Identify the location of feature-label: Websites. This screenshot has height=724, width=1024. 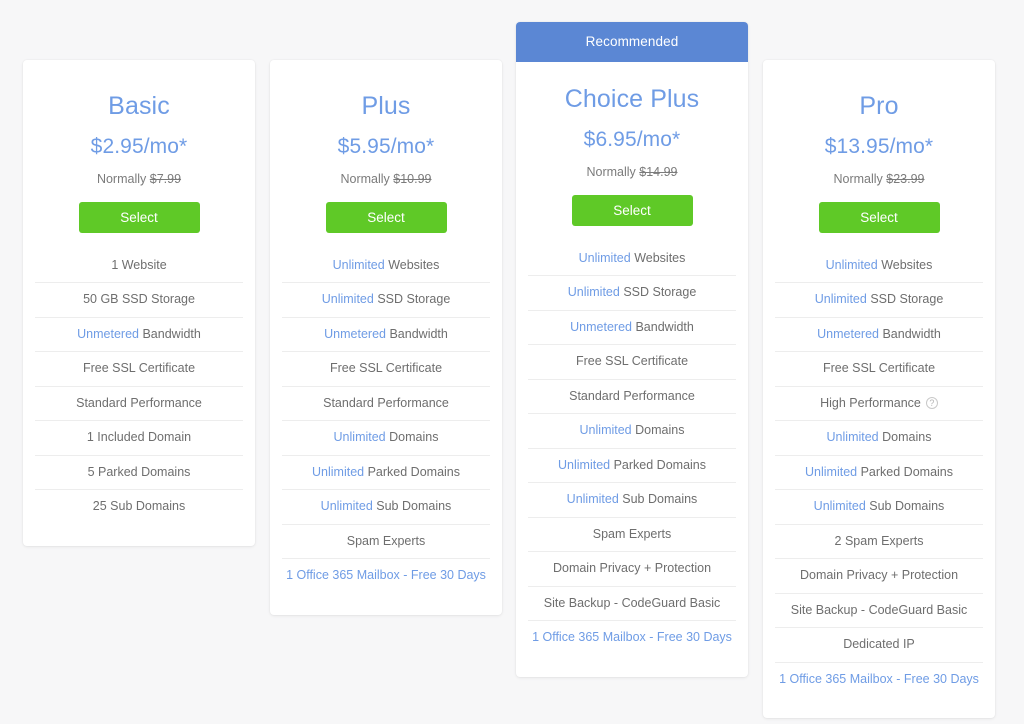
(907, 264).